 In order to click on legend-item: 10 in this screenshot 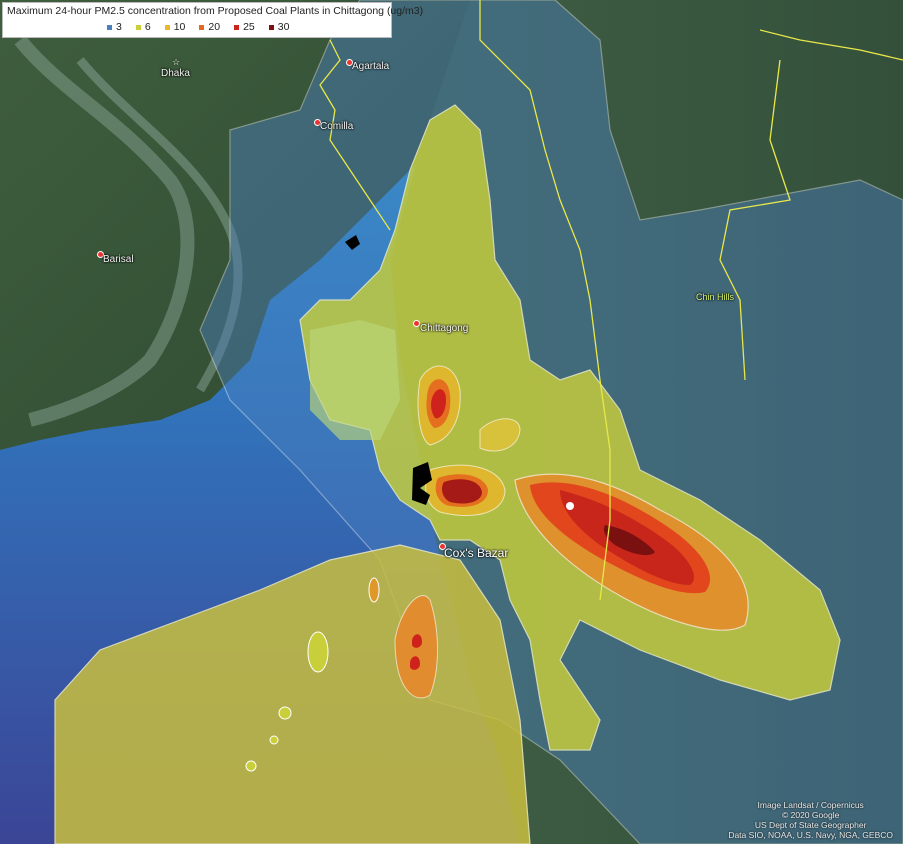, I will do `click(175, 27)`.